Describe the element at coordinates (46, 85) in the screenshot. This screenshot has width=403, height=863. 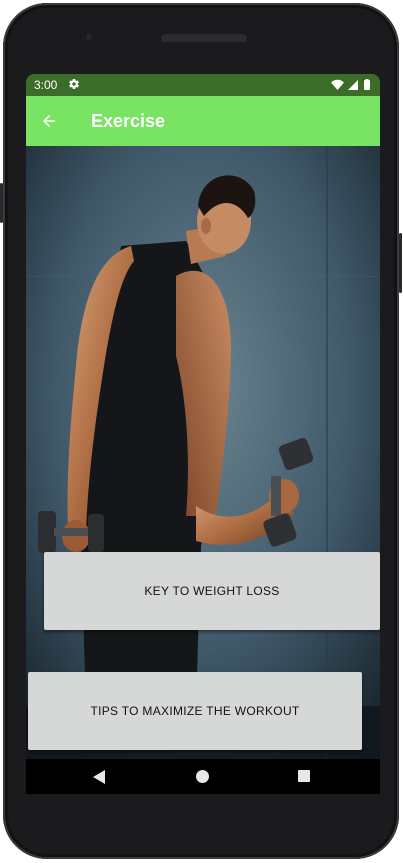
I see `status-time: 3:00` at that location.